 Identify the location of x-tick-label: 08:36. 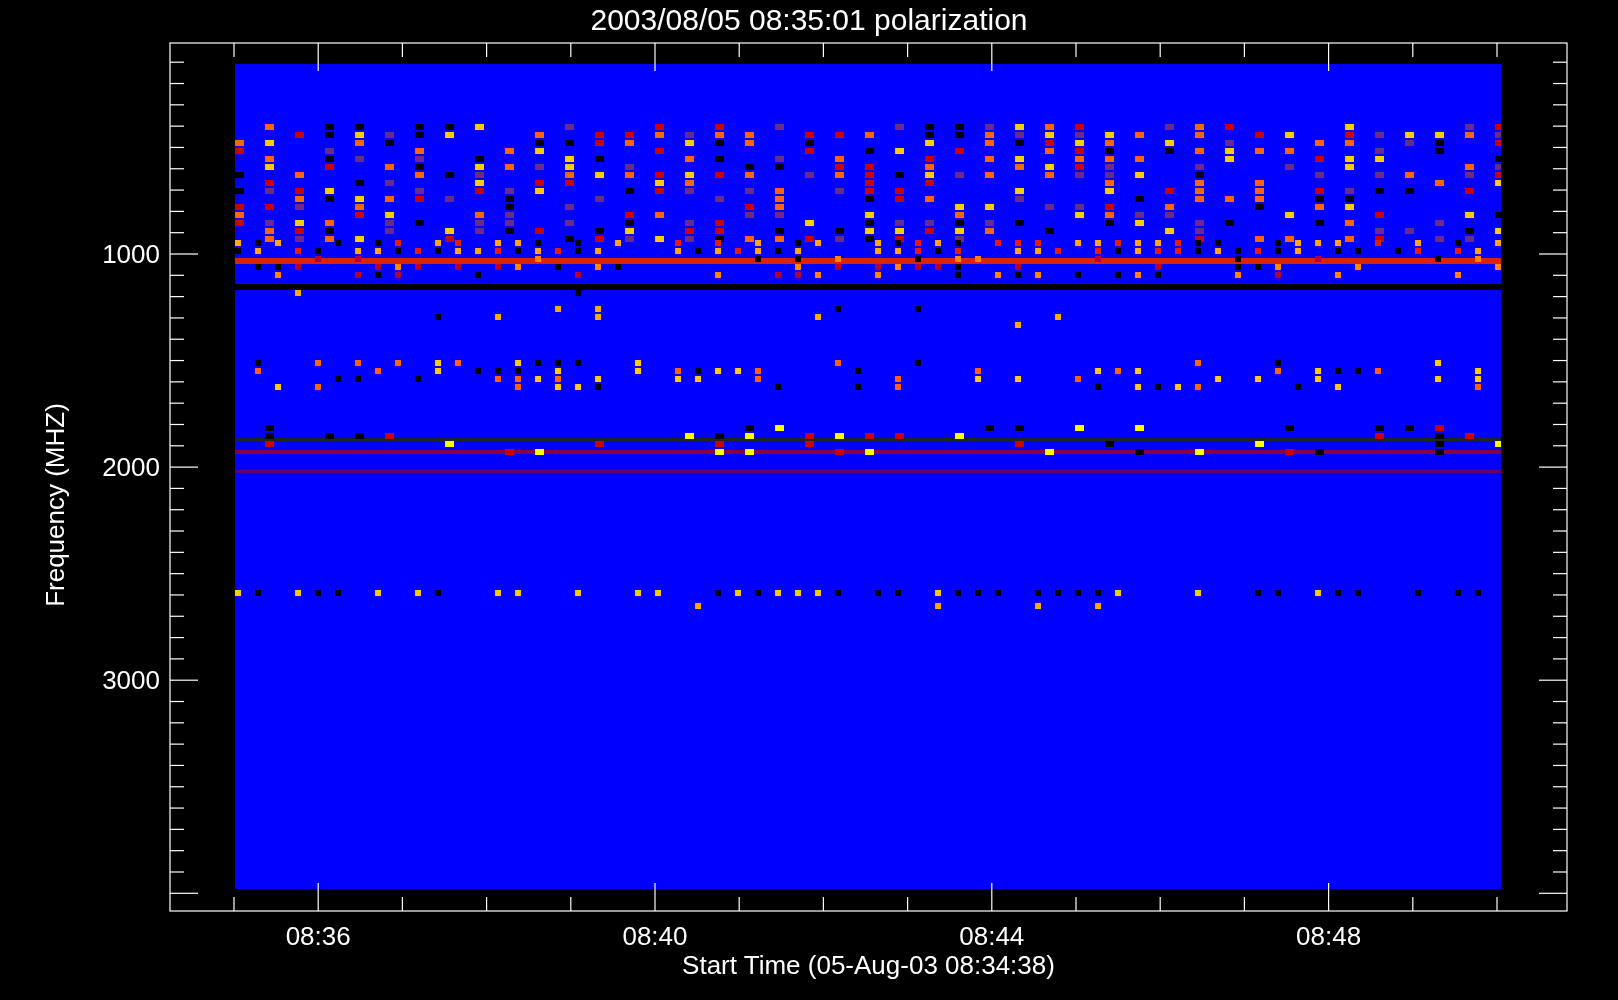
(318, 936).